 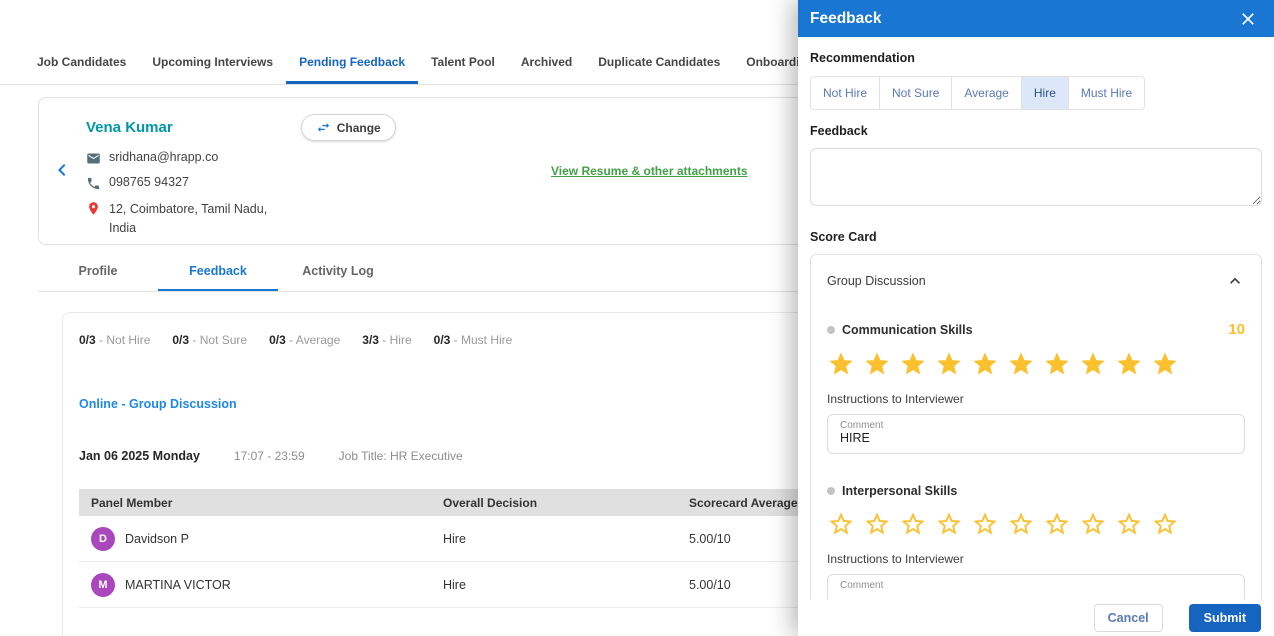 I want to click on chevron-left-icon, so click(x=62, y=171).